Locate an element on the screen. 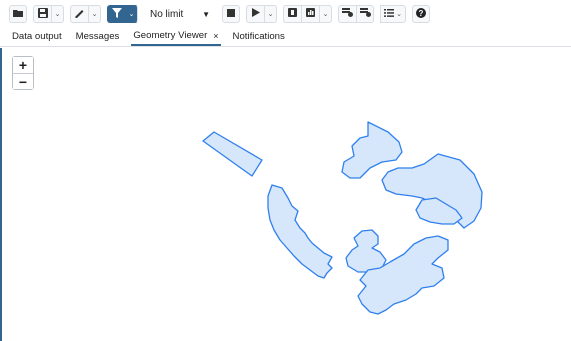 This screenshot has width=571, height=341. explain-icon is located at coordinates (292, 14).